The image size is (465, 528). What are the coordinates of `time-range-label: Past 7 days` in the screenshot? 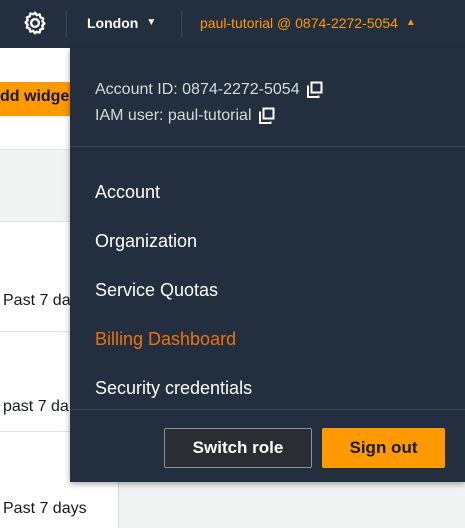 It's located at (45, 508).